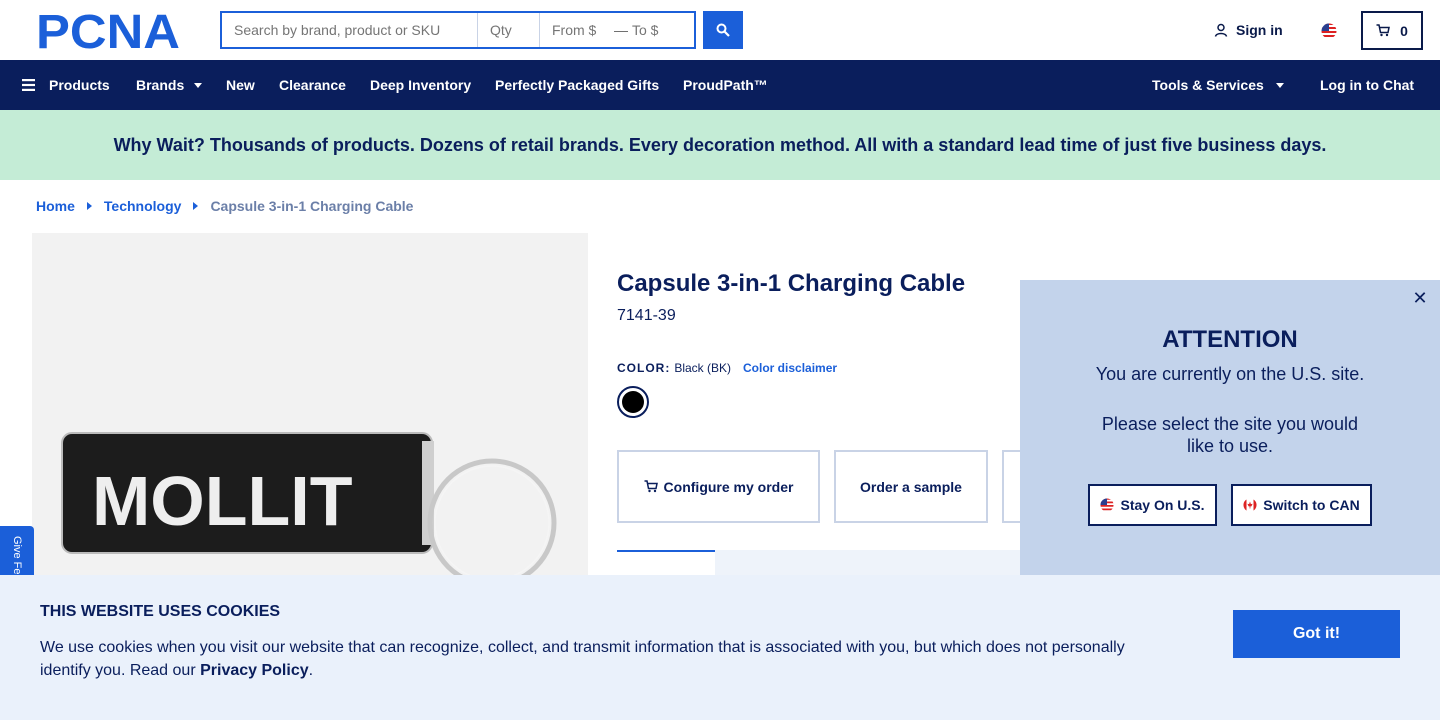 The image size is (1440, 720). I want to click on hamburger-icon, so click(28, 85).